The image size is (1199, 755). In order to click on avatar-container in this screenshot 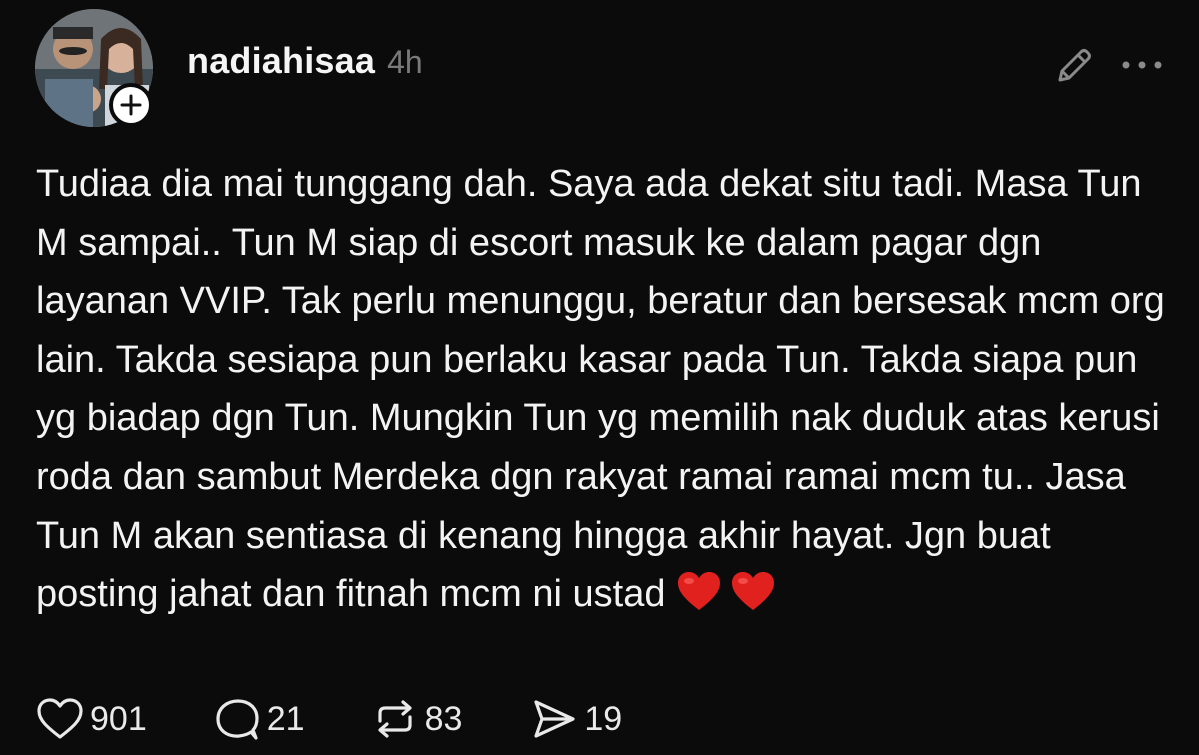, I will do `click(94, 68)`.